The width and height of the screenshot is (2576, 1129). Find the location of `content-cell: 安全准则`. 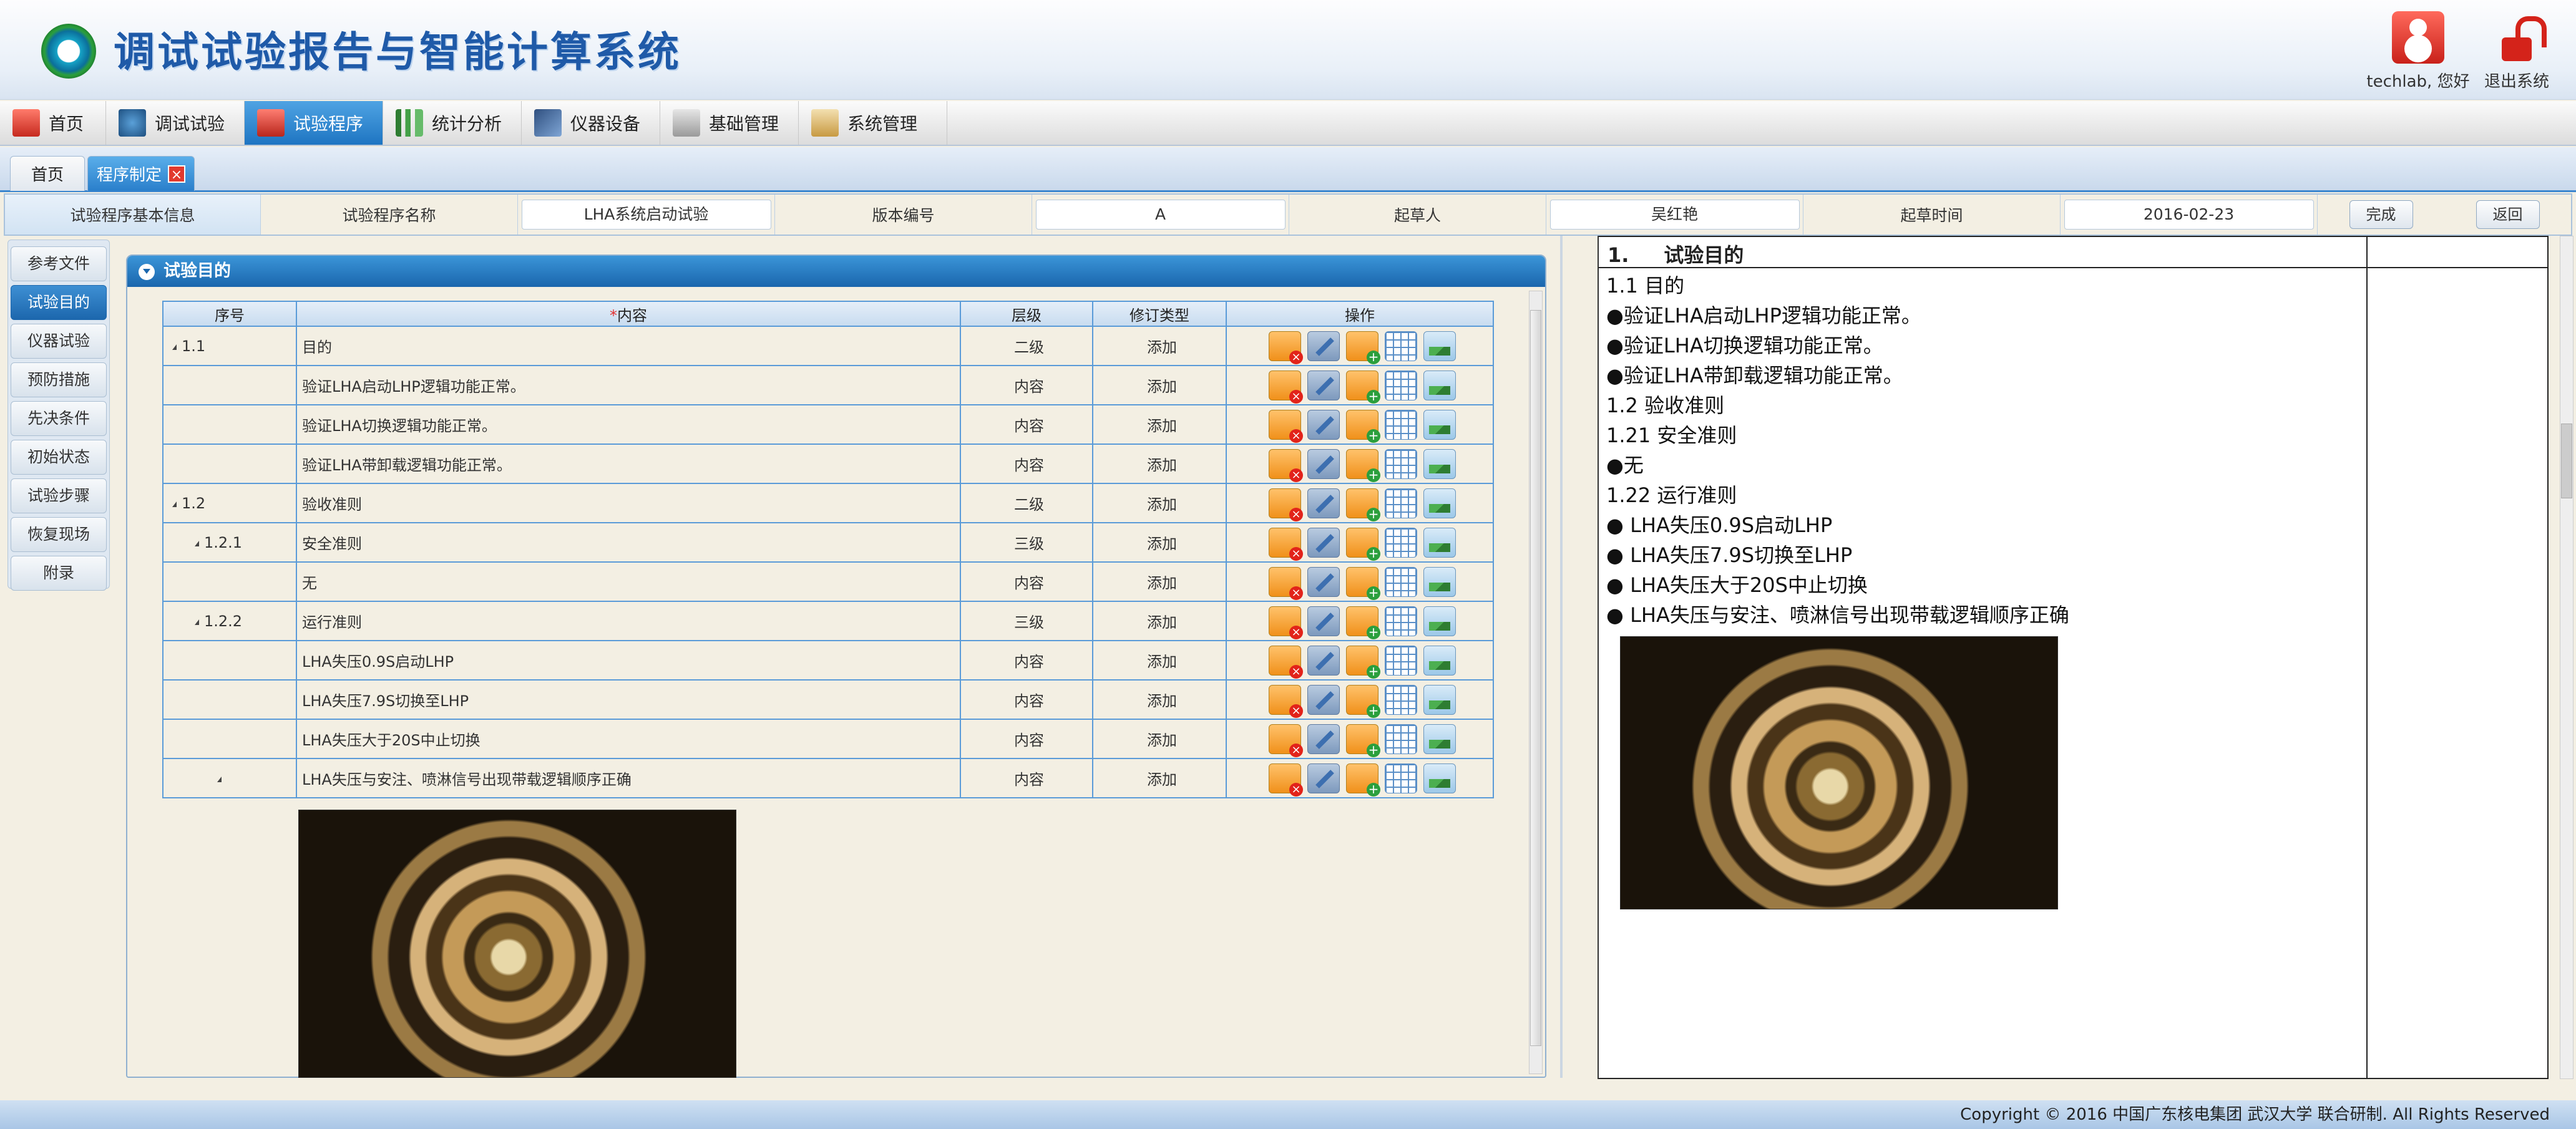

content-cell: 安全准则 is located at coordinates (628, 542).